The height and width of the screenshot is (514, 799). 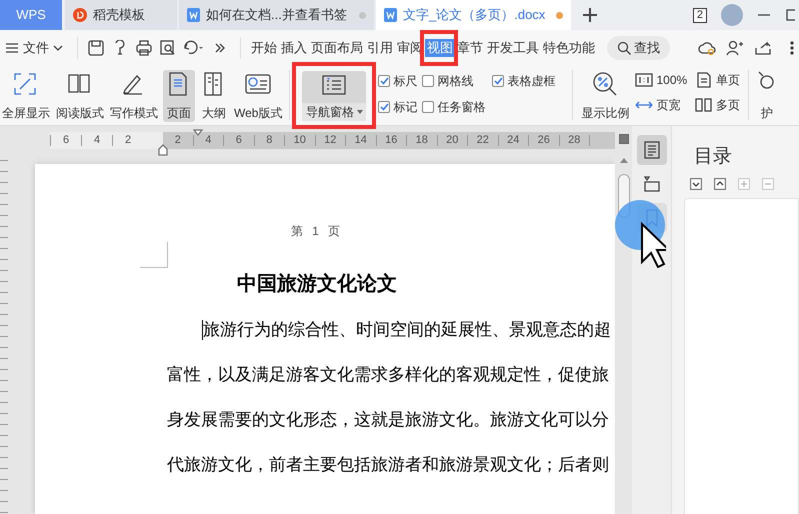 I want to click on checkbox-label: 表格虚框, so click(x=531, y=81).